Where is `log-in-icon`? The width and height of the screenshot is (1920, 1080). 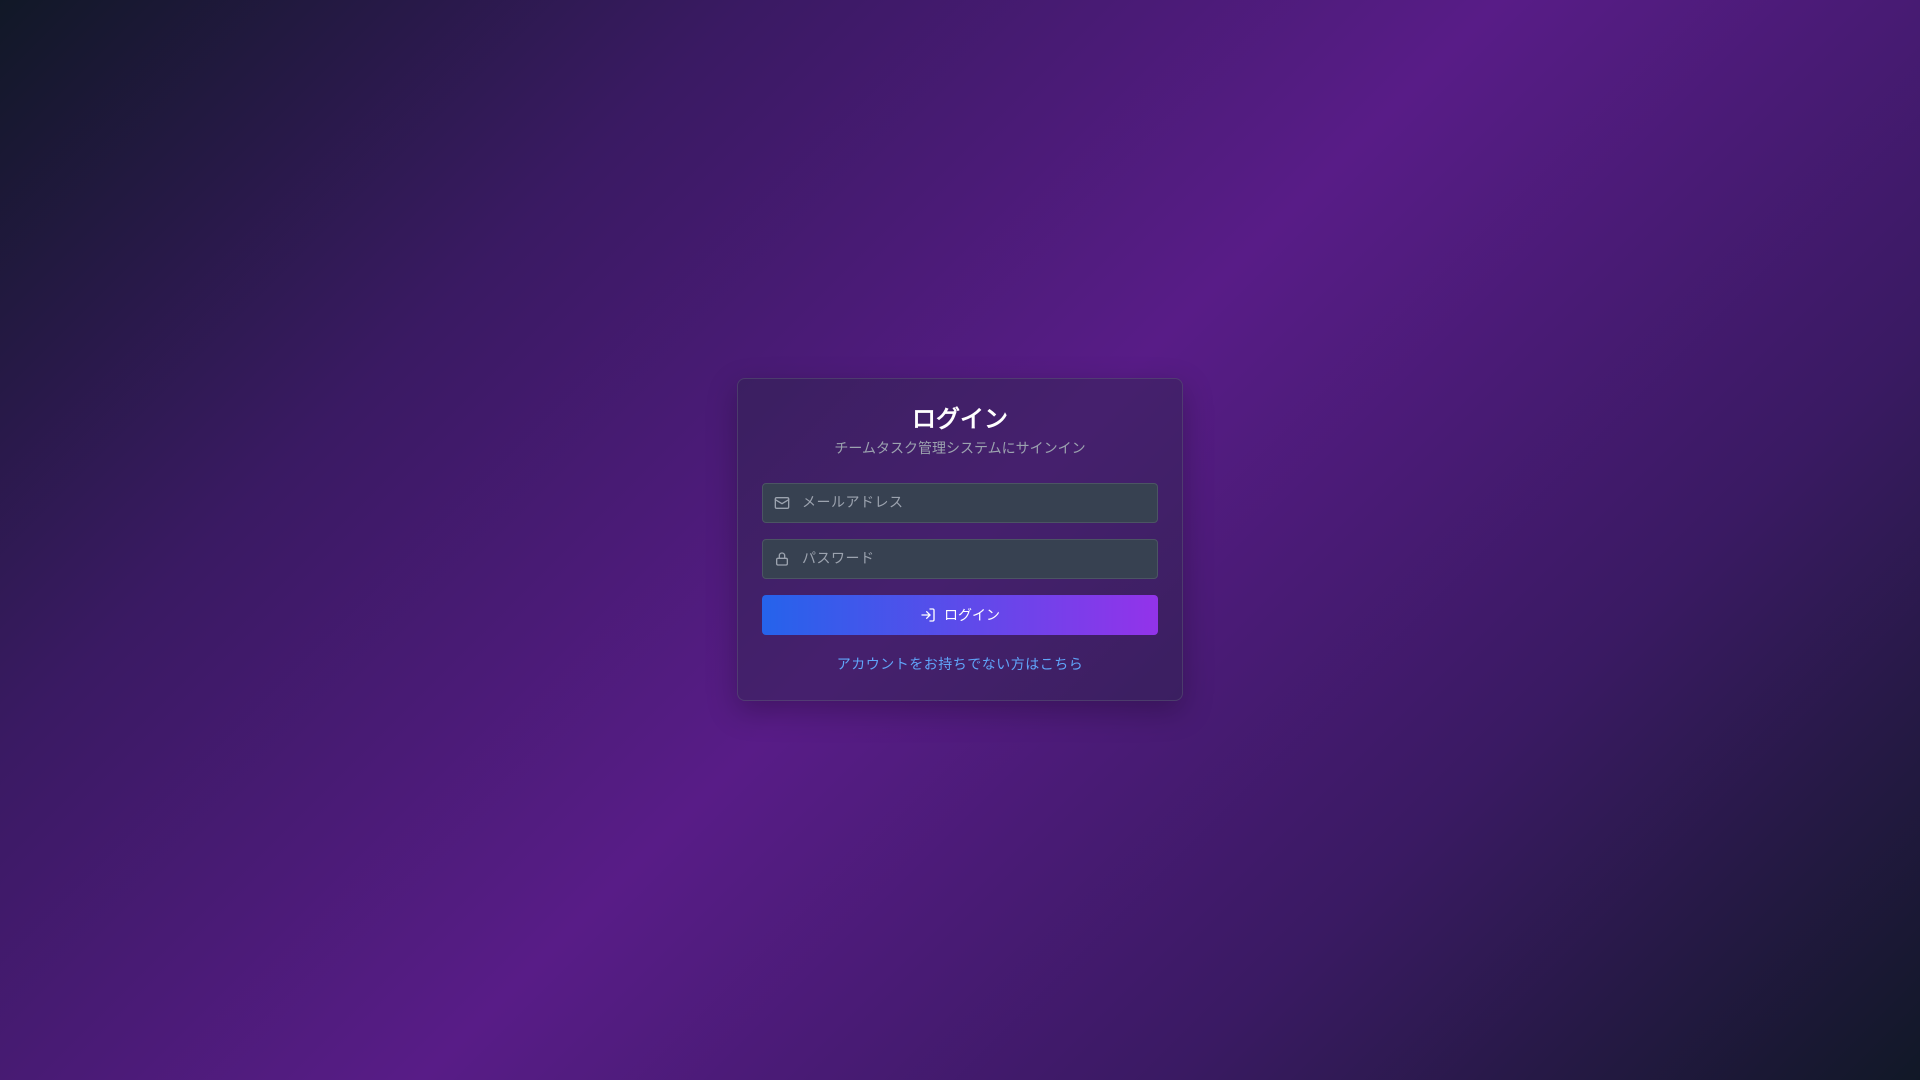 log-in-icon is located at coordinates (928, 615).